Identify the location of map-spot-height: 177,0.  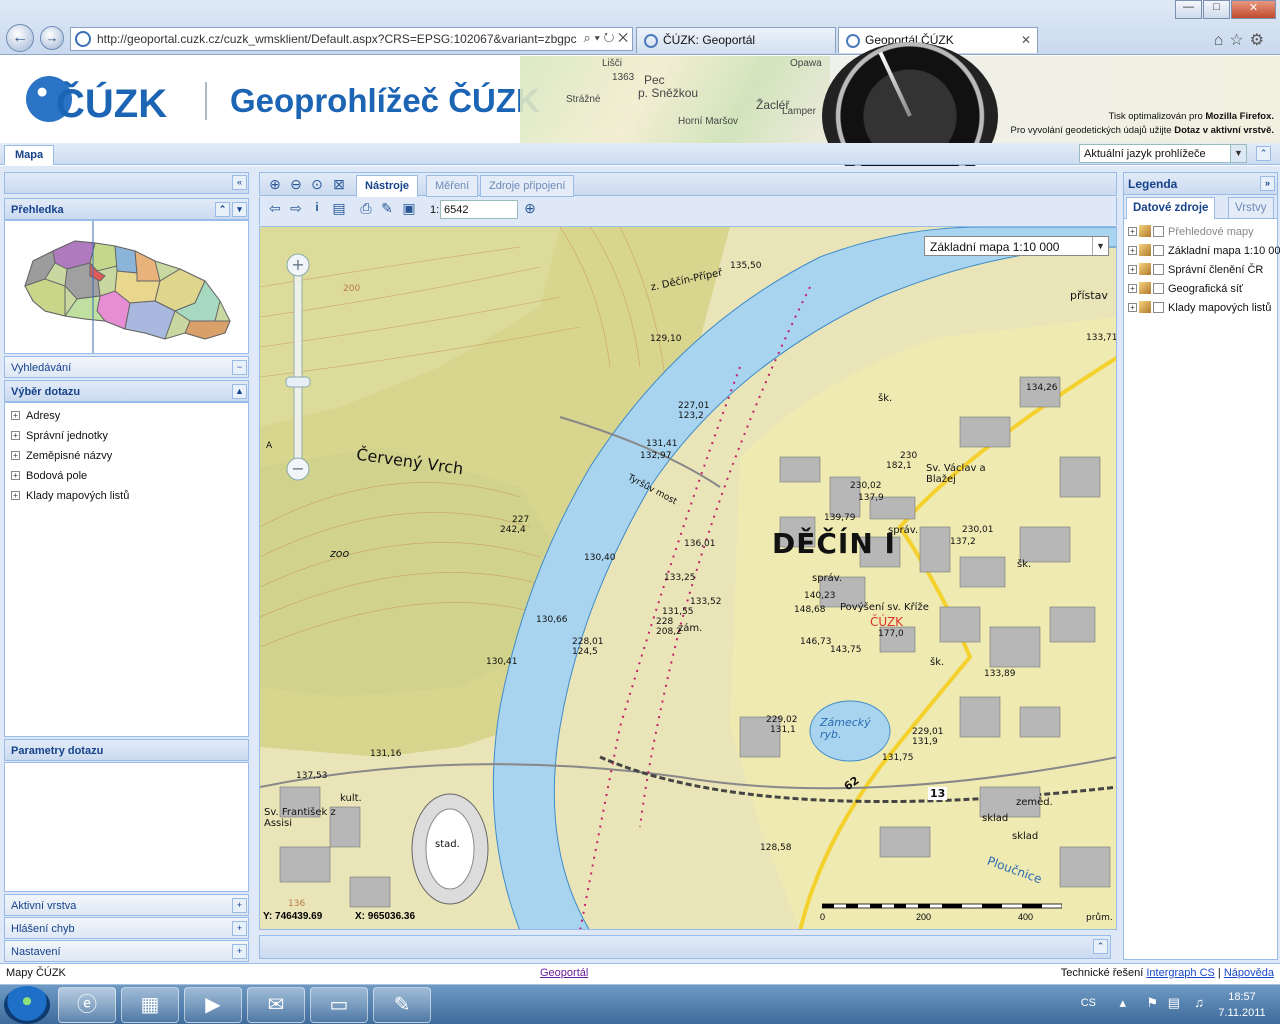
(891, 634).